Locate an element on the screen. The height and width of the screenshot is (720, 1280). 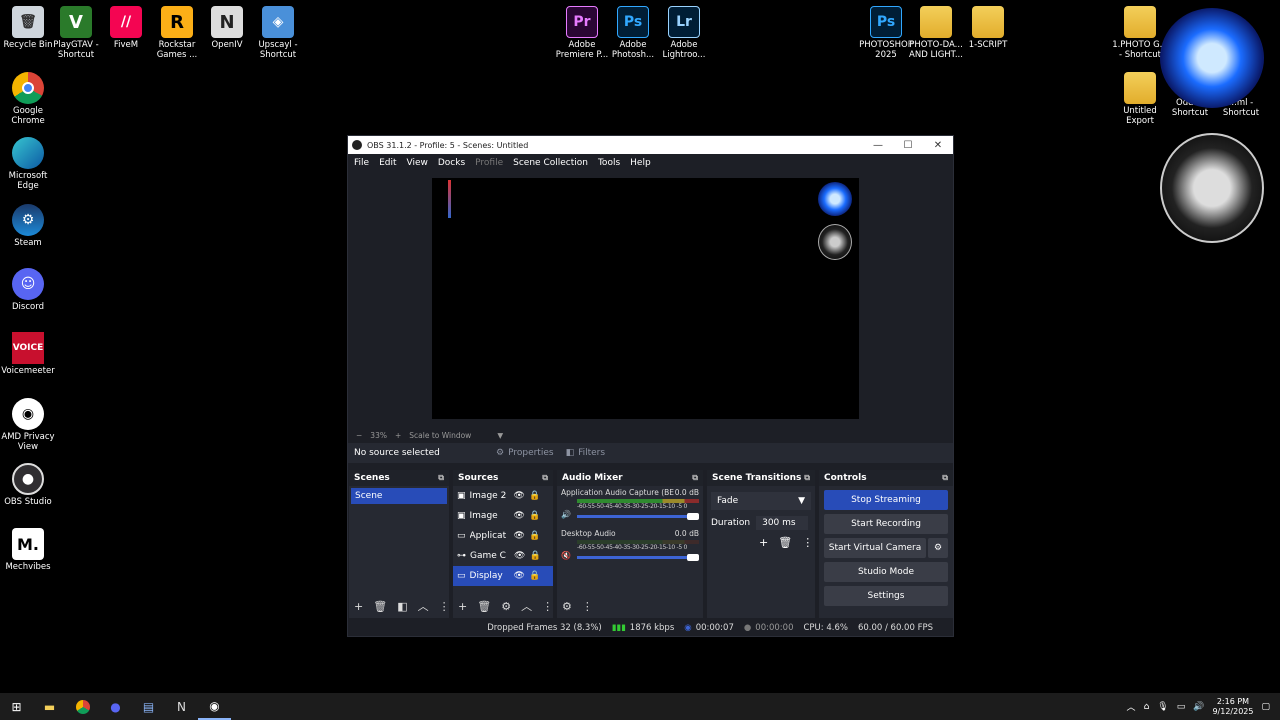
start-recording-button: Start Recording is located at coordinates (886, 524).